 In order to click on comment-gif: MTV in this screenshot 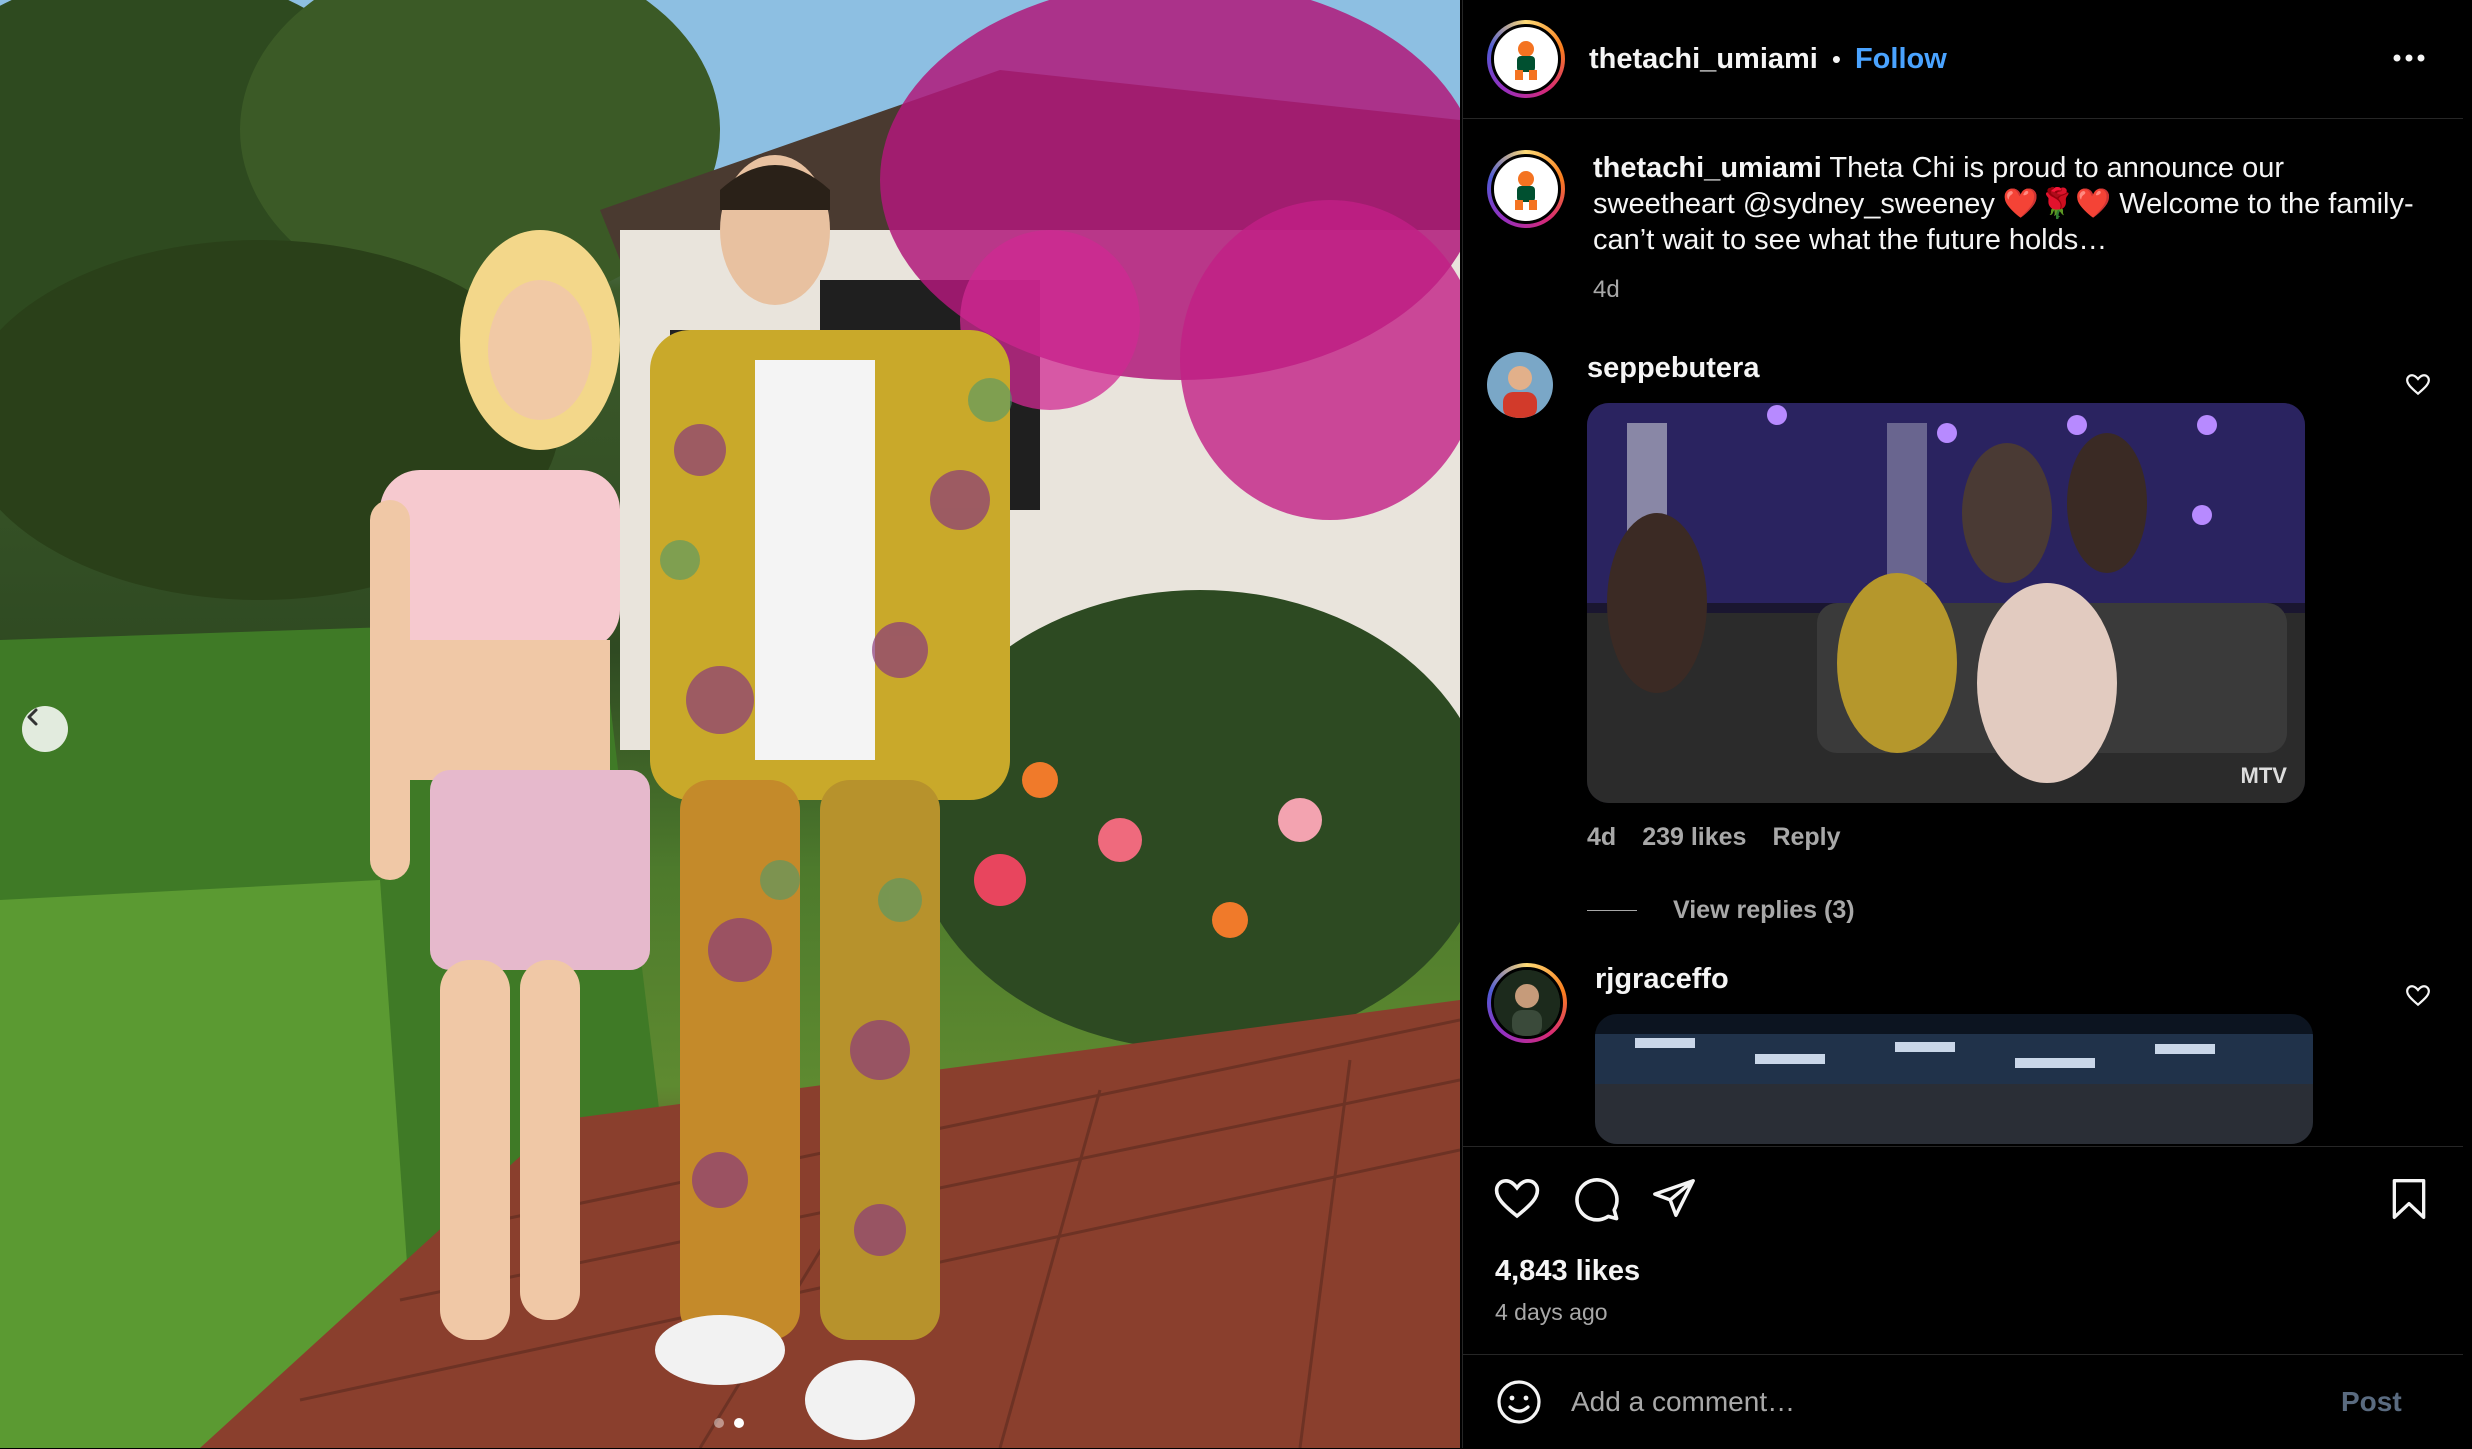, I will do `click(1946, 603)`.